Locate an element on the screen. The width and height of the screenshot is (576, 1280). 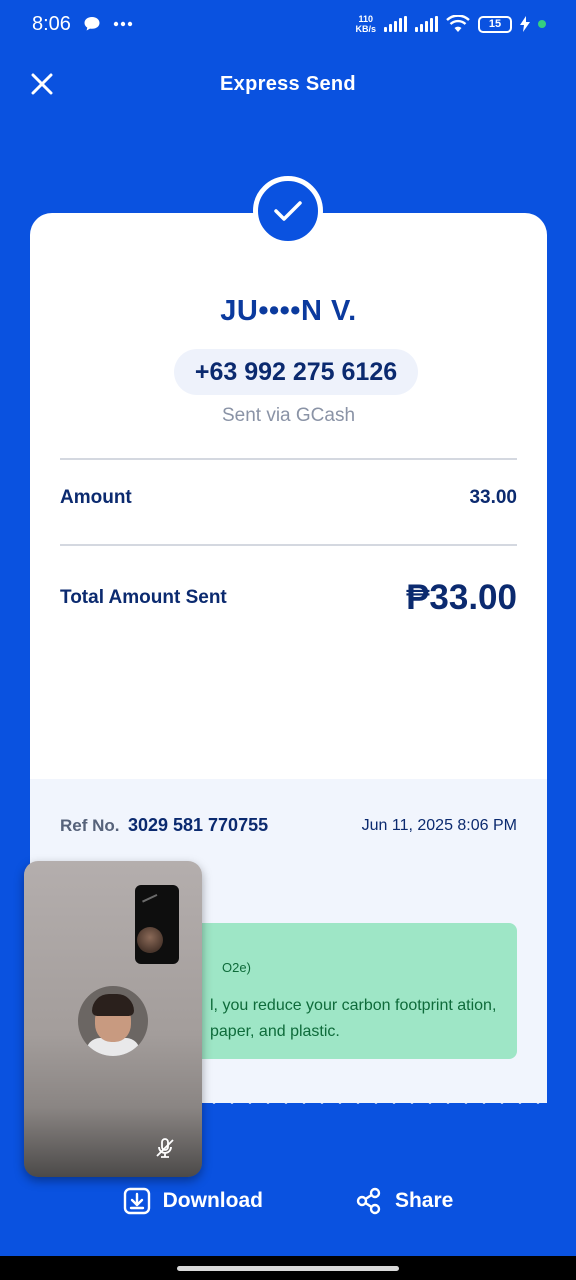
network-speed: 110 KB/s is located at coordinates (365, 24).